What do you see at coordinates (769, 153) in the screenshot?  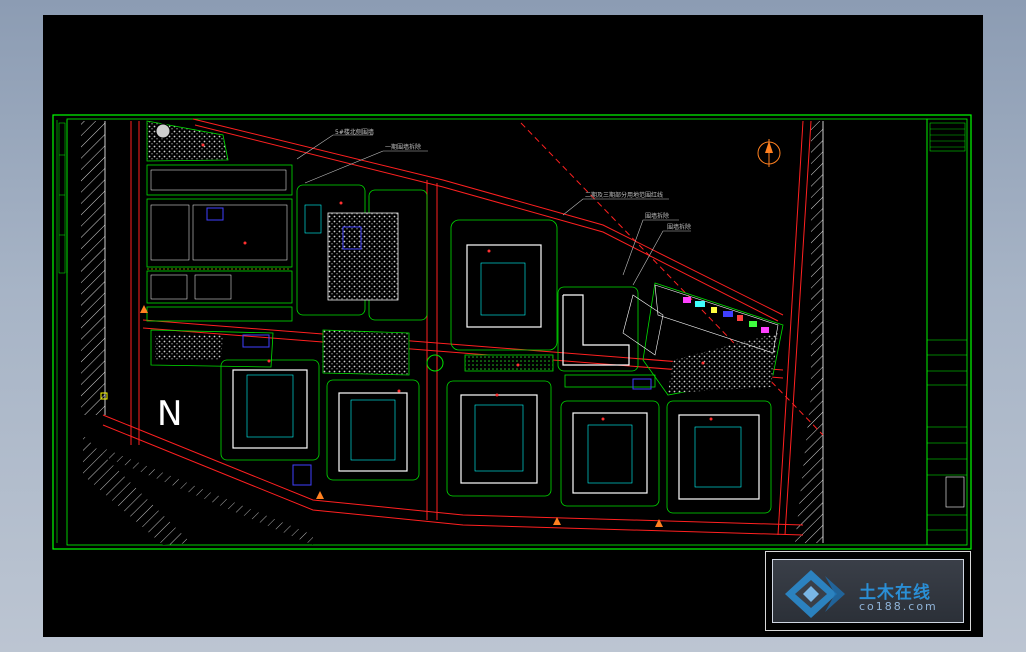 I see `compass-symbol` at bounding box center [769, 153].